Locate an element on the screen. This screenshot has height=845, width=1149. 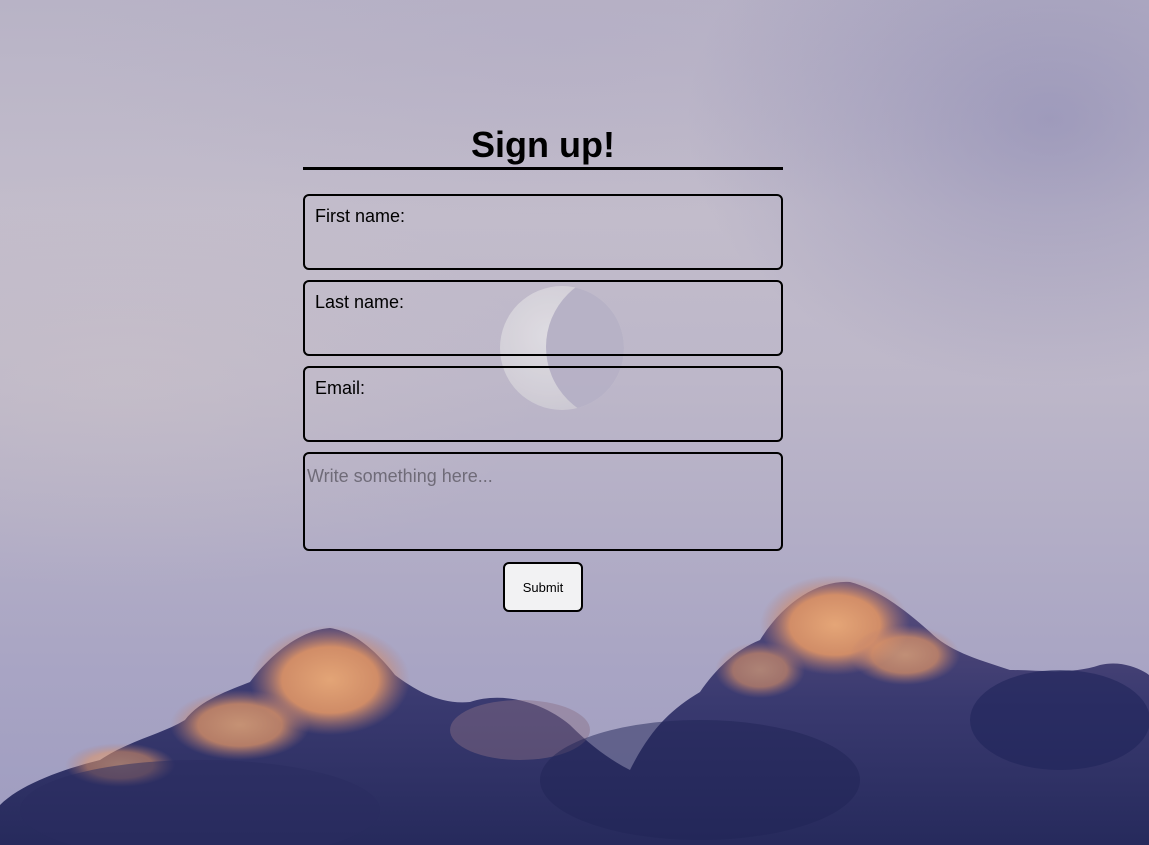
message-textarea is located at coordinates (543, 501).